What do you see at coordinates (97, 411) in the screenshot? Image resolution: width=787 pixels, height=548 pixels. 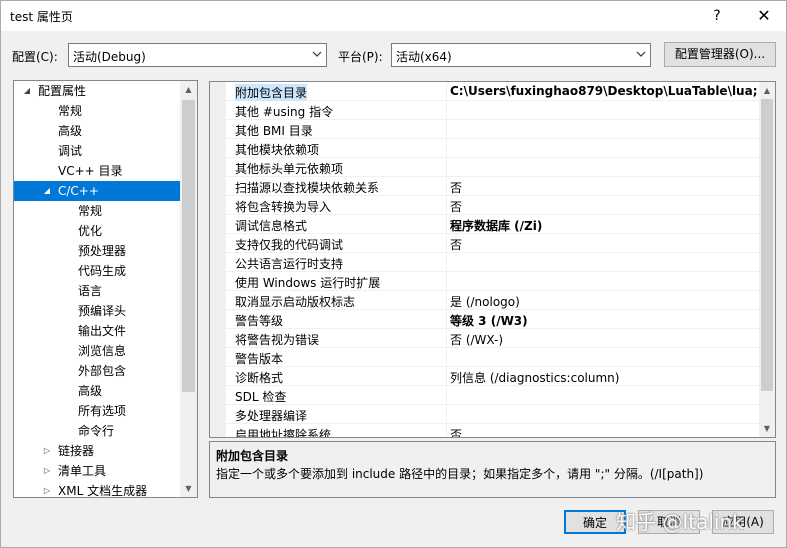 I see `tree-item: 所有选项` at bounding box center [97, 411].